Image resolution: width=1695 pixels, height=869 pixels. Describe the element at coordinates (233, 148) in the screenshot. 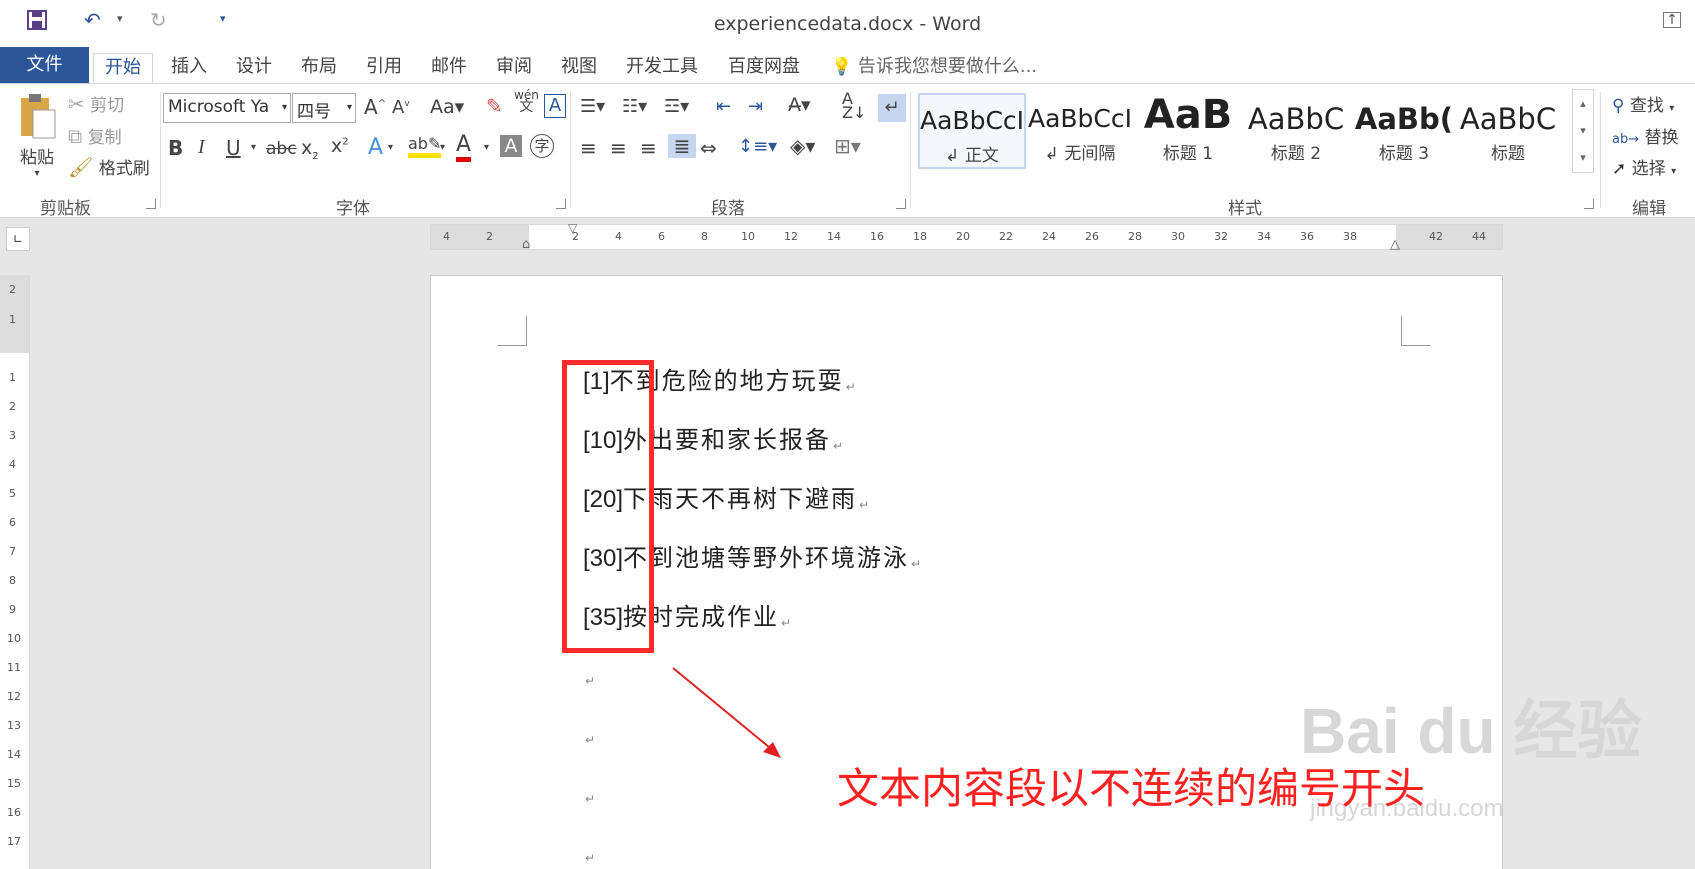

I see `underline-icon: U` at that location.